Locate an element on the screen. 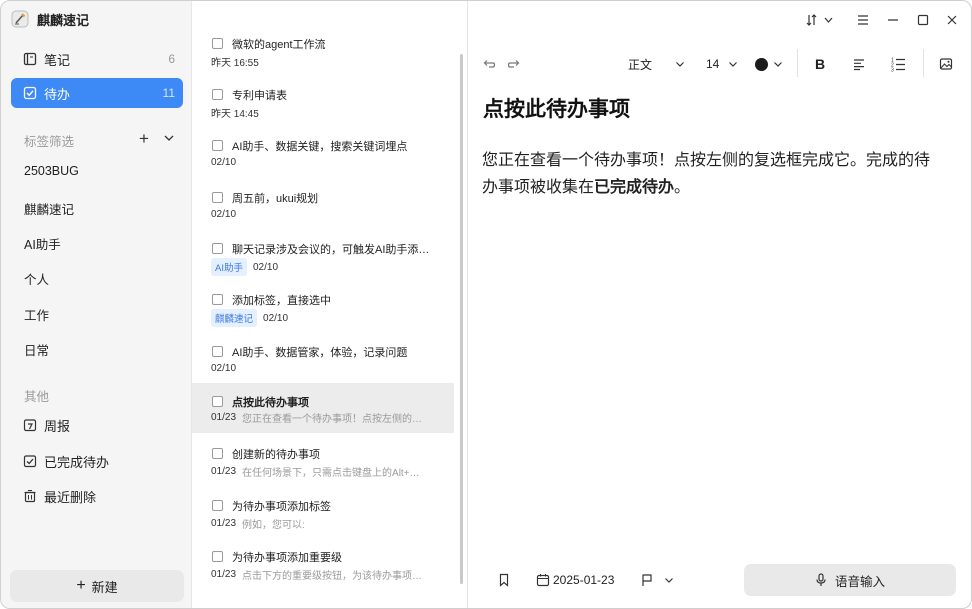  note-title: 创建新的待办事项 is located at coordinates (276, 455).